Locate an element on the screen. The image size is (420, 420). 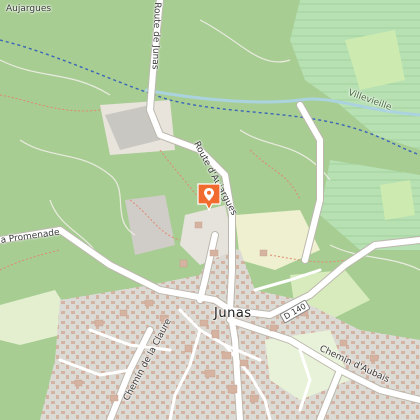
place-label-junas: Junas is located at coordinates (233, 313).